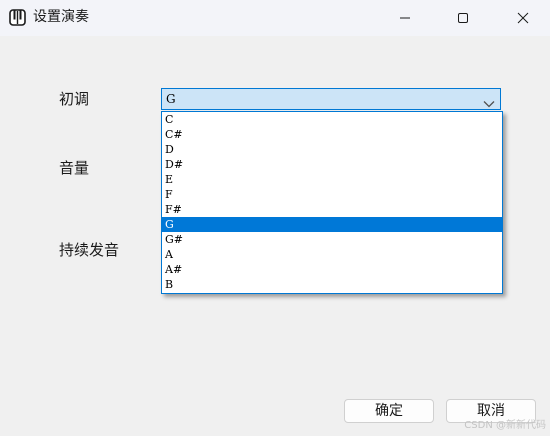  I want to click on key-option: D, so click(332, 149).